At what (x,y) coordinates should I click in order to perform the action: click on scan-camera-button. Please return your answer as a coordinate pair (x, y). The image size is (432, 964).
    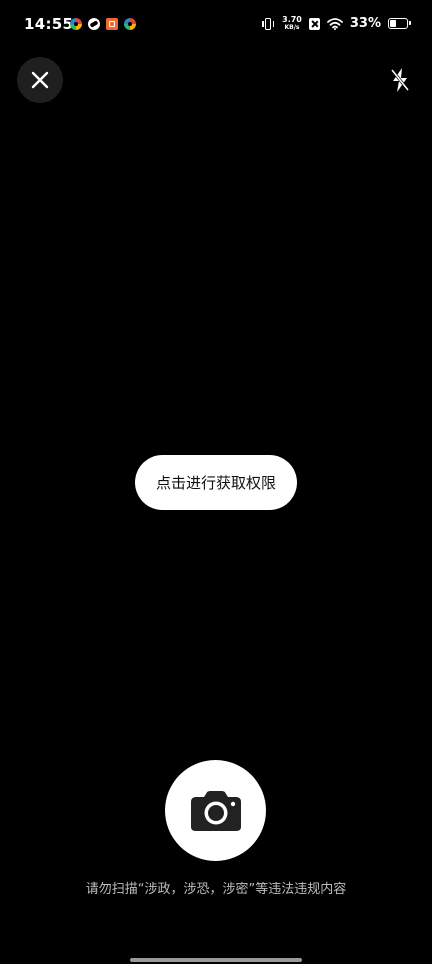
    Looking at the image, I should click on (215, 810).